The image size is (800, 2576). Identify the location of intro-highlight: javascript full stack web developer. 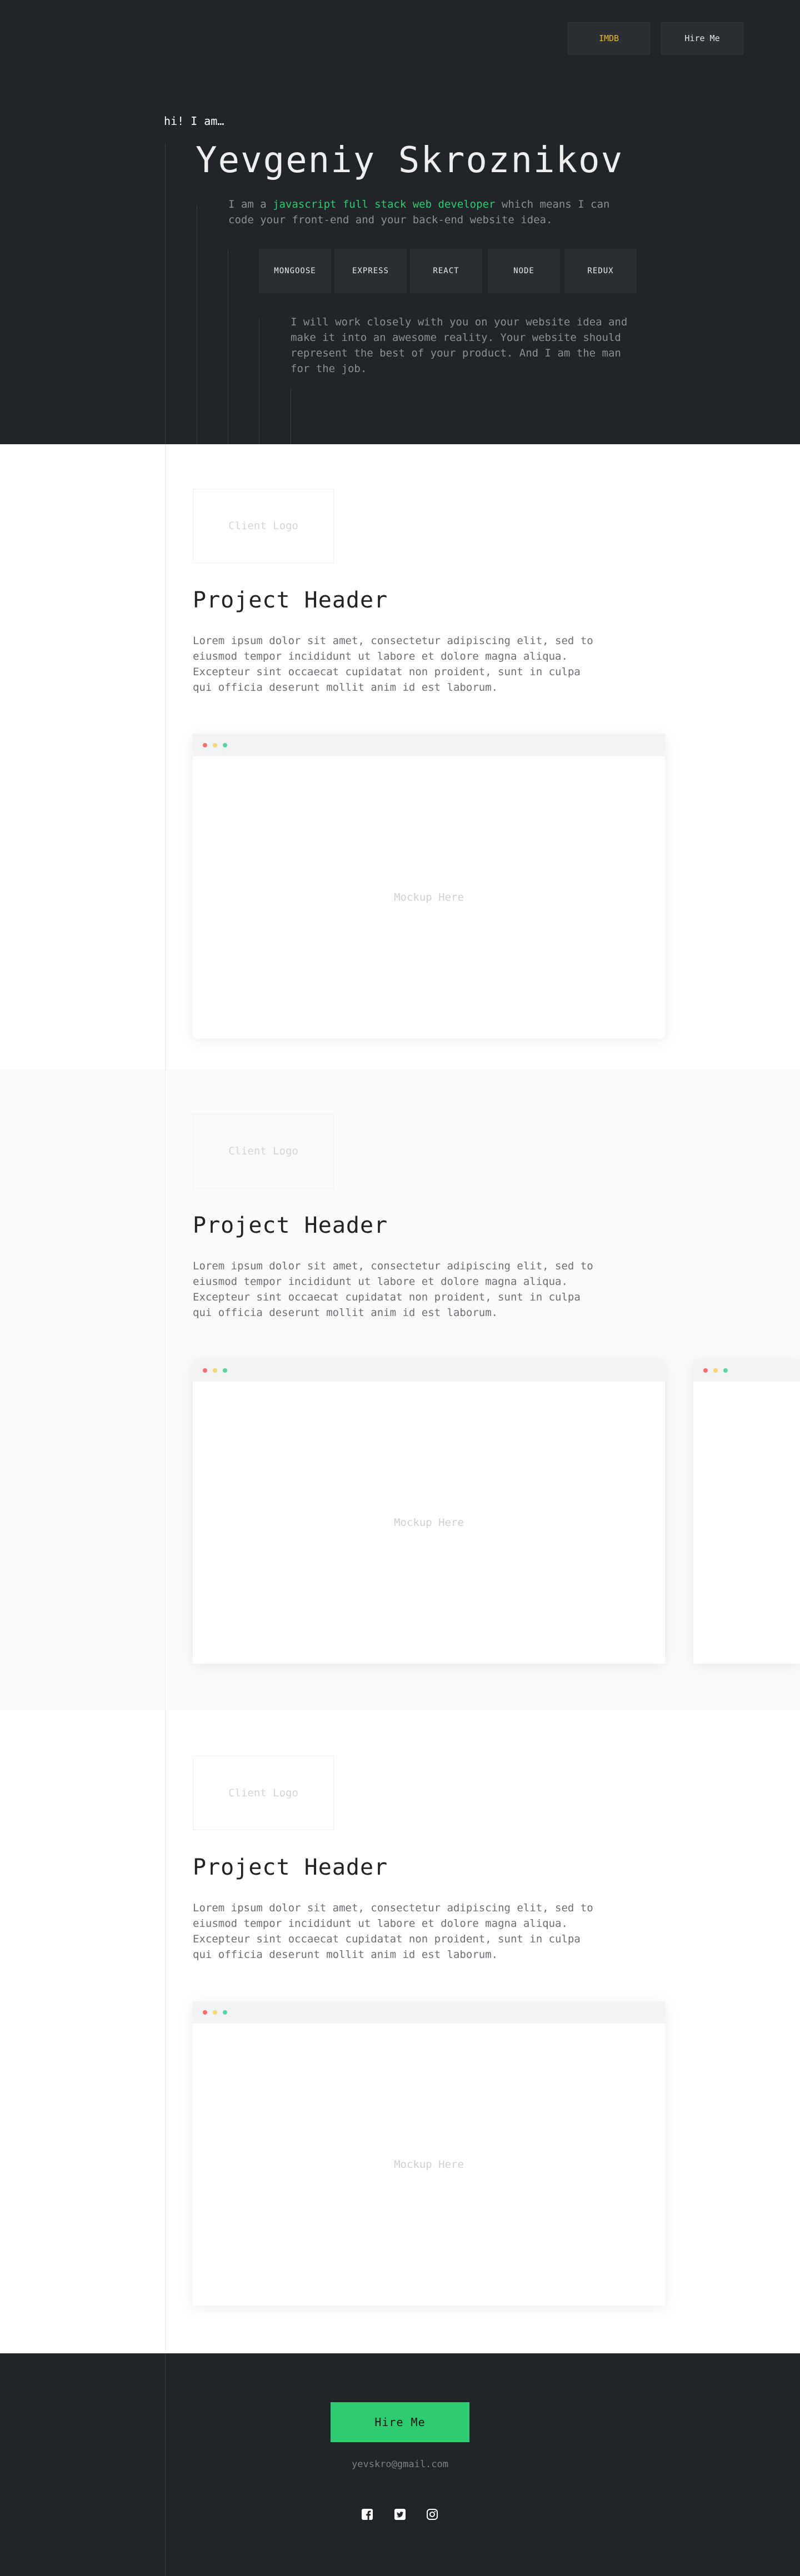
(385, 204).